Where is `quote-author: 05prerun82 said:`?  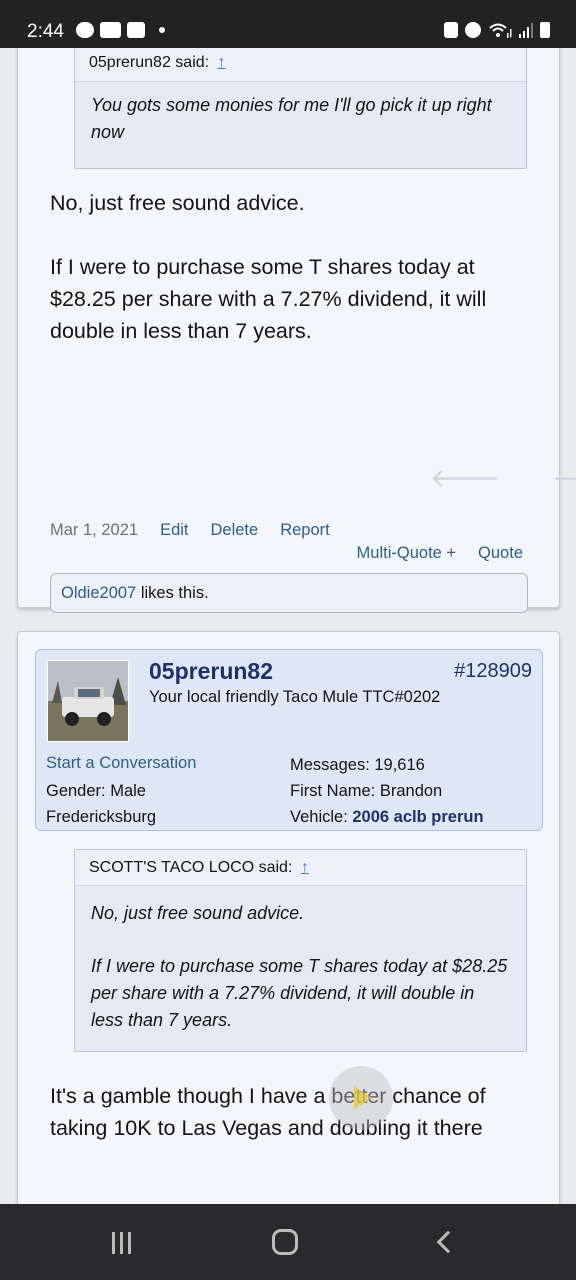
quote-author: 05prerun82 said: is located at coordinates (149, 62).